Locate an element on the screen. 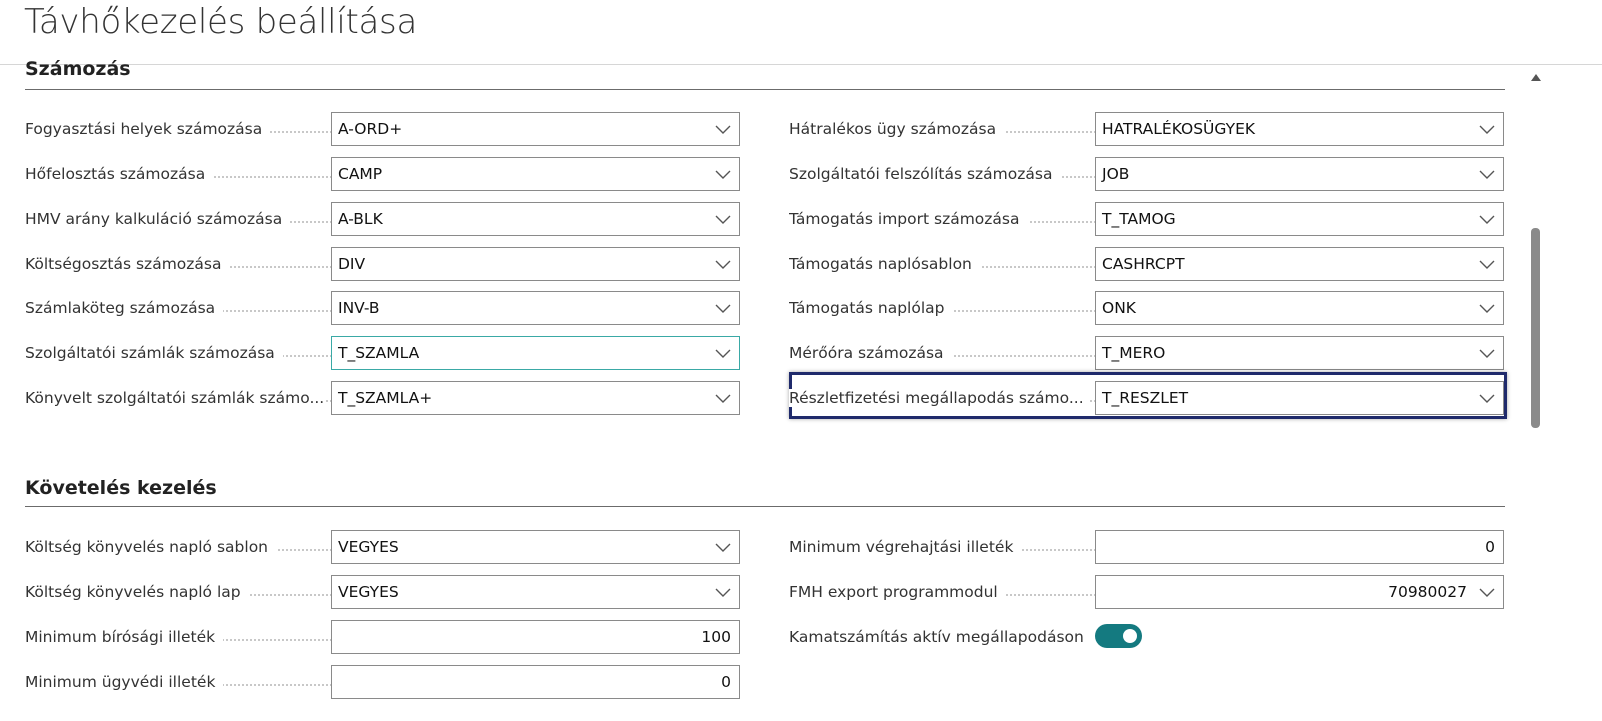 This screenshot has width=1602, height=721. field-meter-numbering: Mérőóra számozása T_MERO is located at coordinates (1146, 353).